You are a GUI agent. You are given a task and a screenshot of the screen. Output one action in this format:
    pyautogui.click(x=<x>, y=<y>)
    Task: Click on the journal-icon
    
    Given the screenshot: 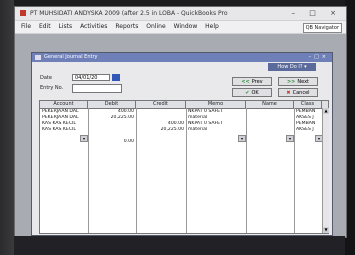 What is the action you would take?
    pyautogui.click(x=38, y=57)
    